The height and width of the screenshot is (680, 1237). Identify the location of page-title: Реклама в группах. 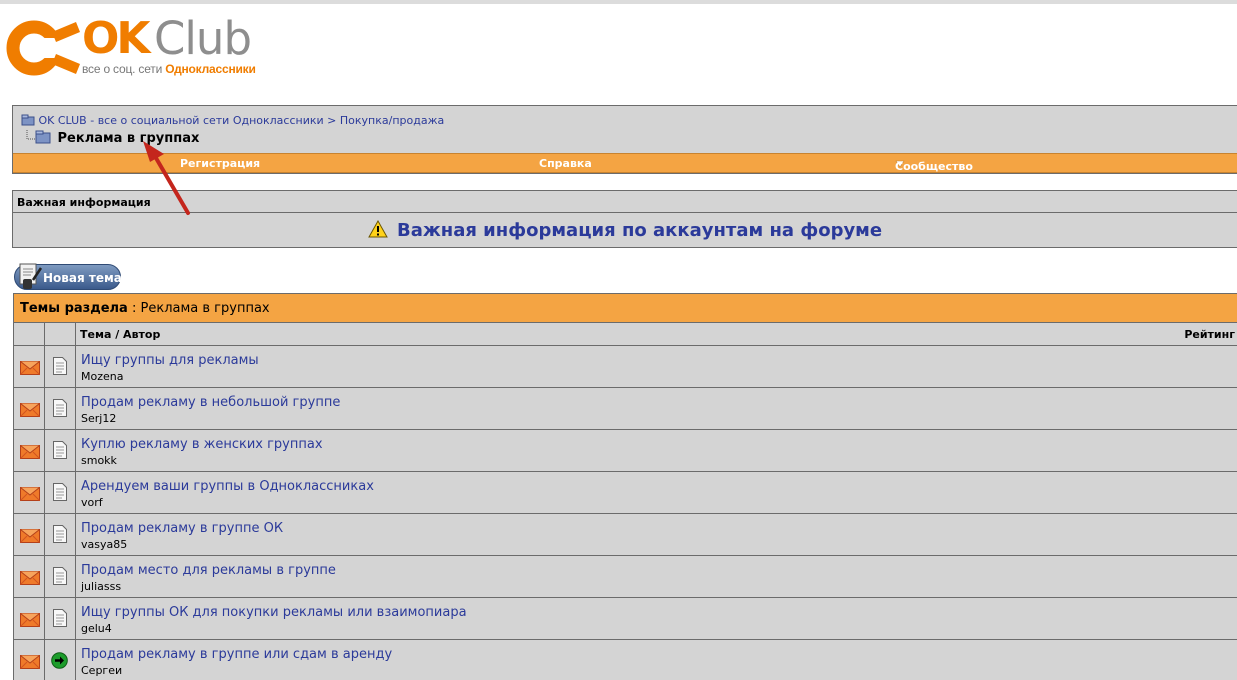
(111, 138).